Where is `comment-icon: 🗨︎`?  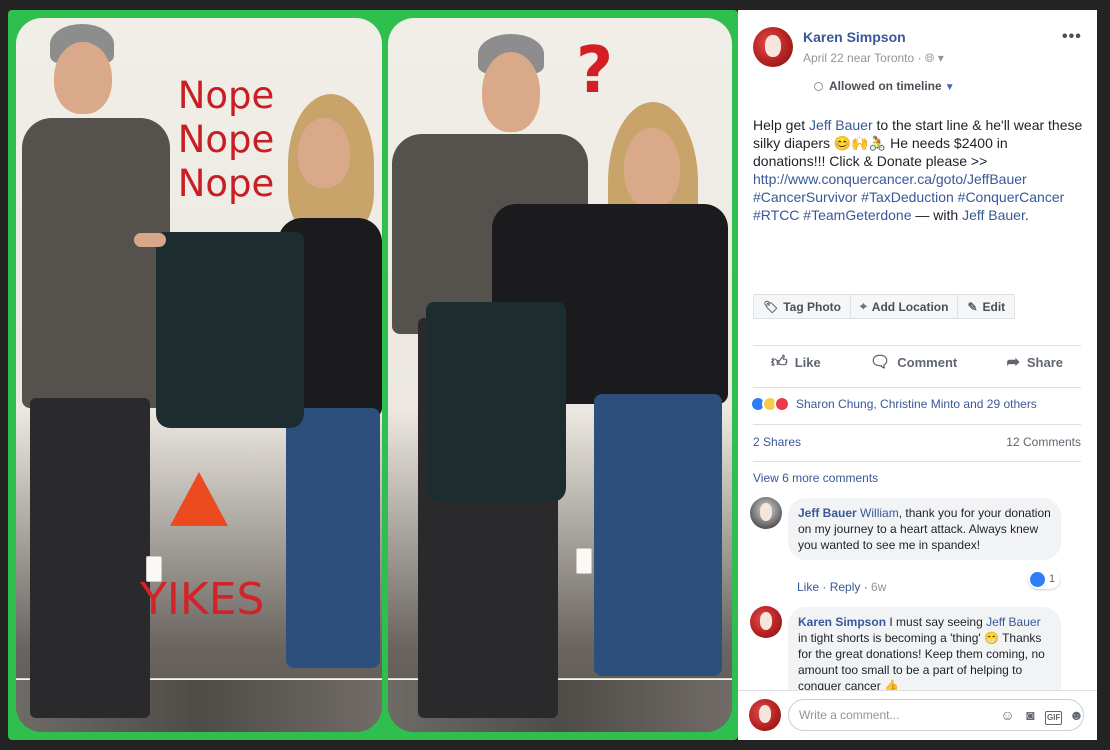 comment-icon: 🗨︎ is located at coordinates (880, 362).